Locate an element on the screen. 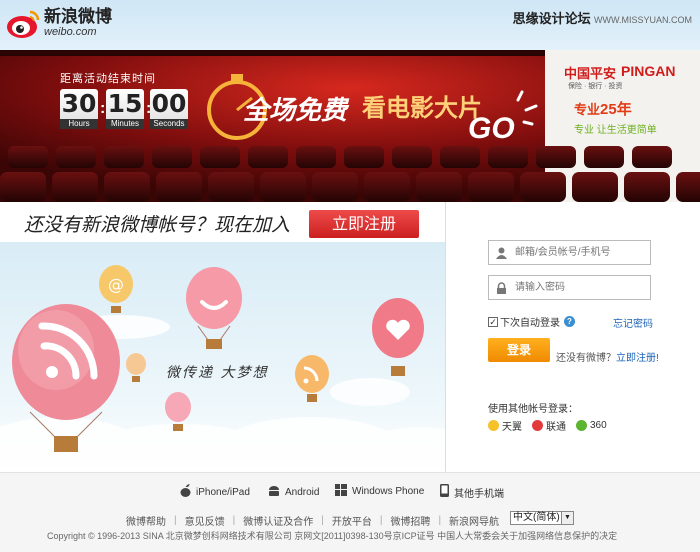 The height and width of the screenshot is (552, 700). footer-link-feedback: 意见反馈 is located at coordinates (205, 520).